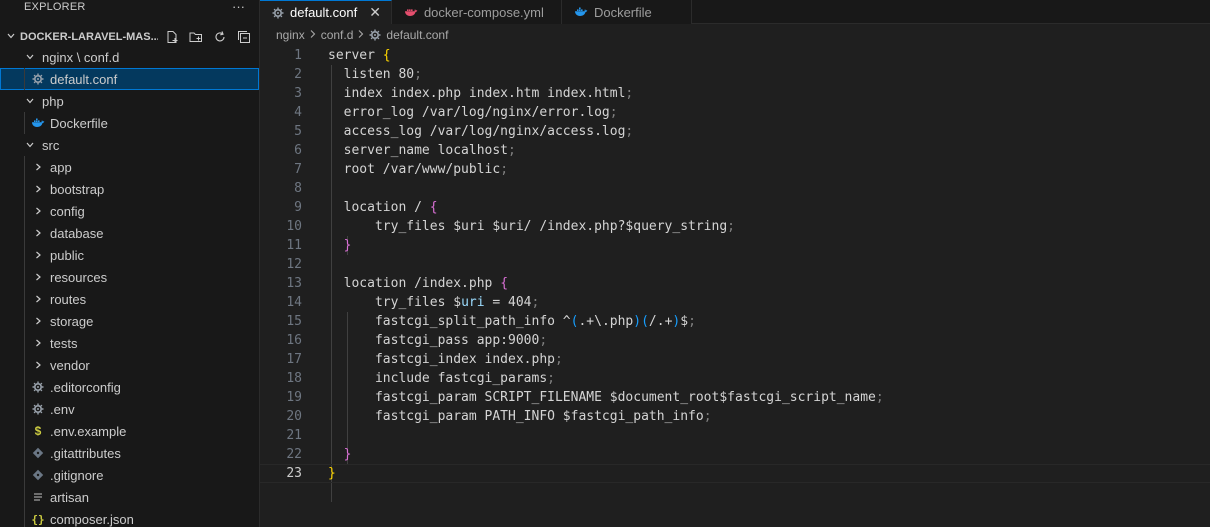 This screenshot has width=1210, height=527. What do you see at coordinates (417, 35) in the screenshot?
I see `breadcrumb-item: default.conf` at bounding box center [417, 35].